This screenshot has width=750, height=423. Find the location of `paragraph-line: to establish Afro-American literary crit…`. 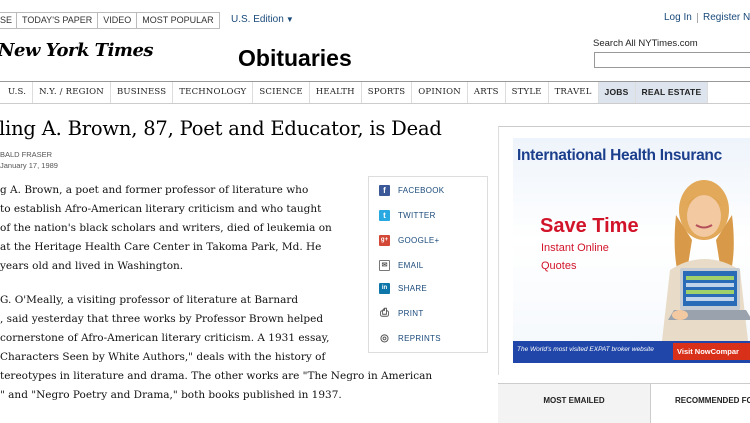

paragraph-line: to establish Afro-American literary crit… is located at coordinates (161, 209).